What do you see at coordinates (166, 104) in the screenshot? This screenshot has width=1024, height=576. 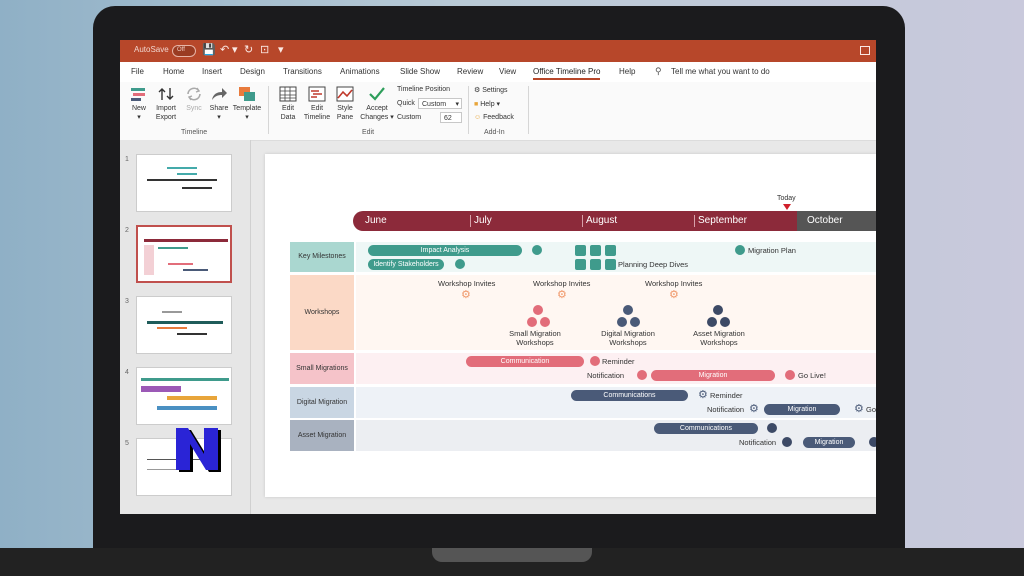 I see `import-export-button: Import Export` at bounding box center [166, 104].